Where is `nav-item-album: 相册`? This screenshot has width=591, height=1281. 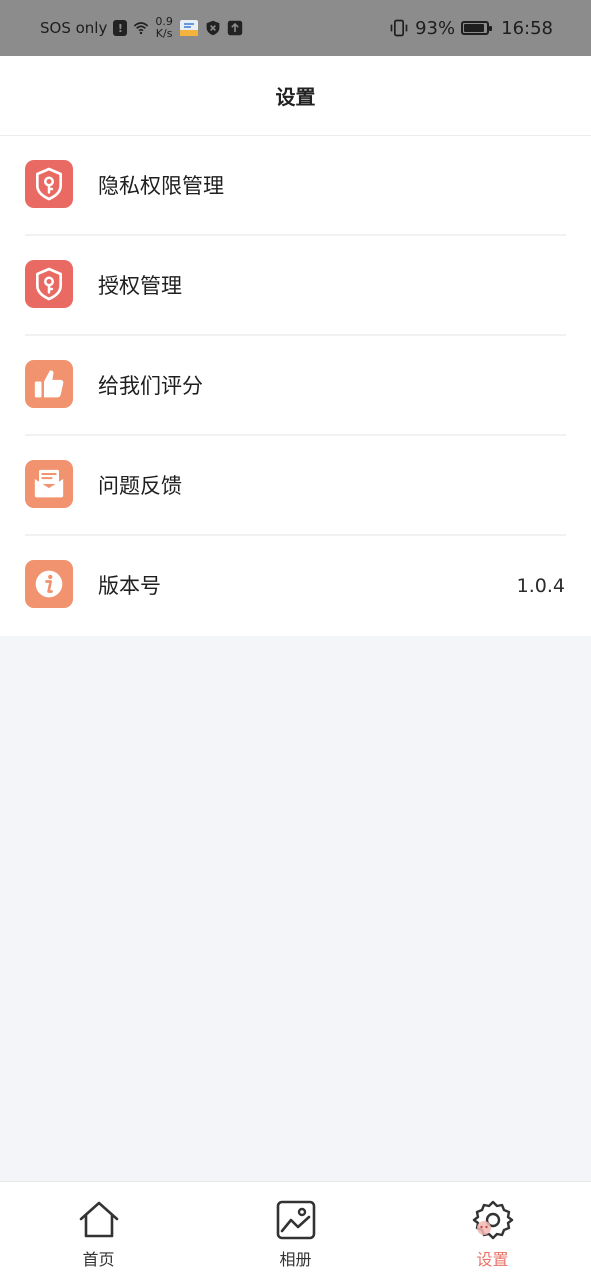 nav-item-album: 相册 is located at coordinates (295, 1231).